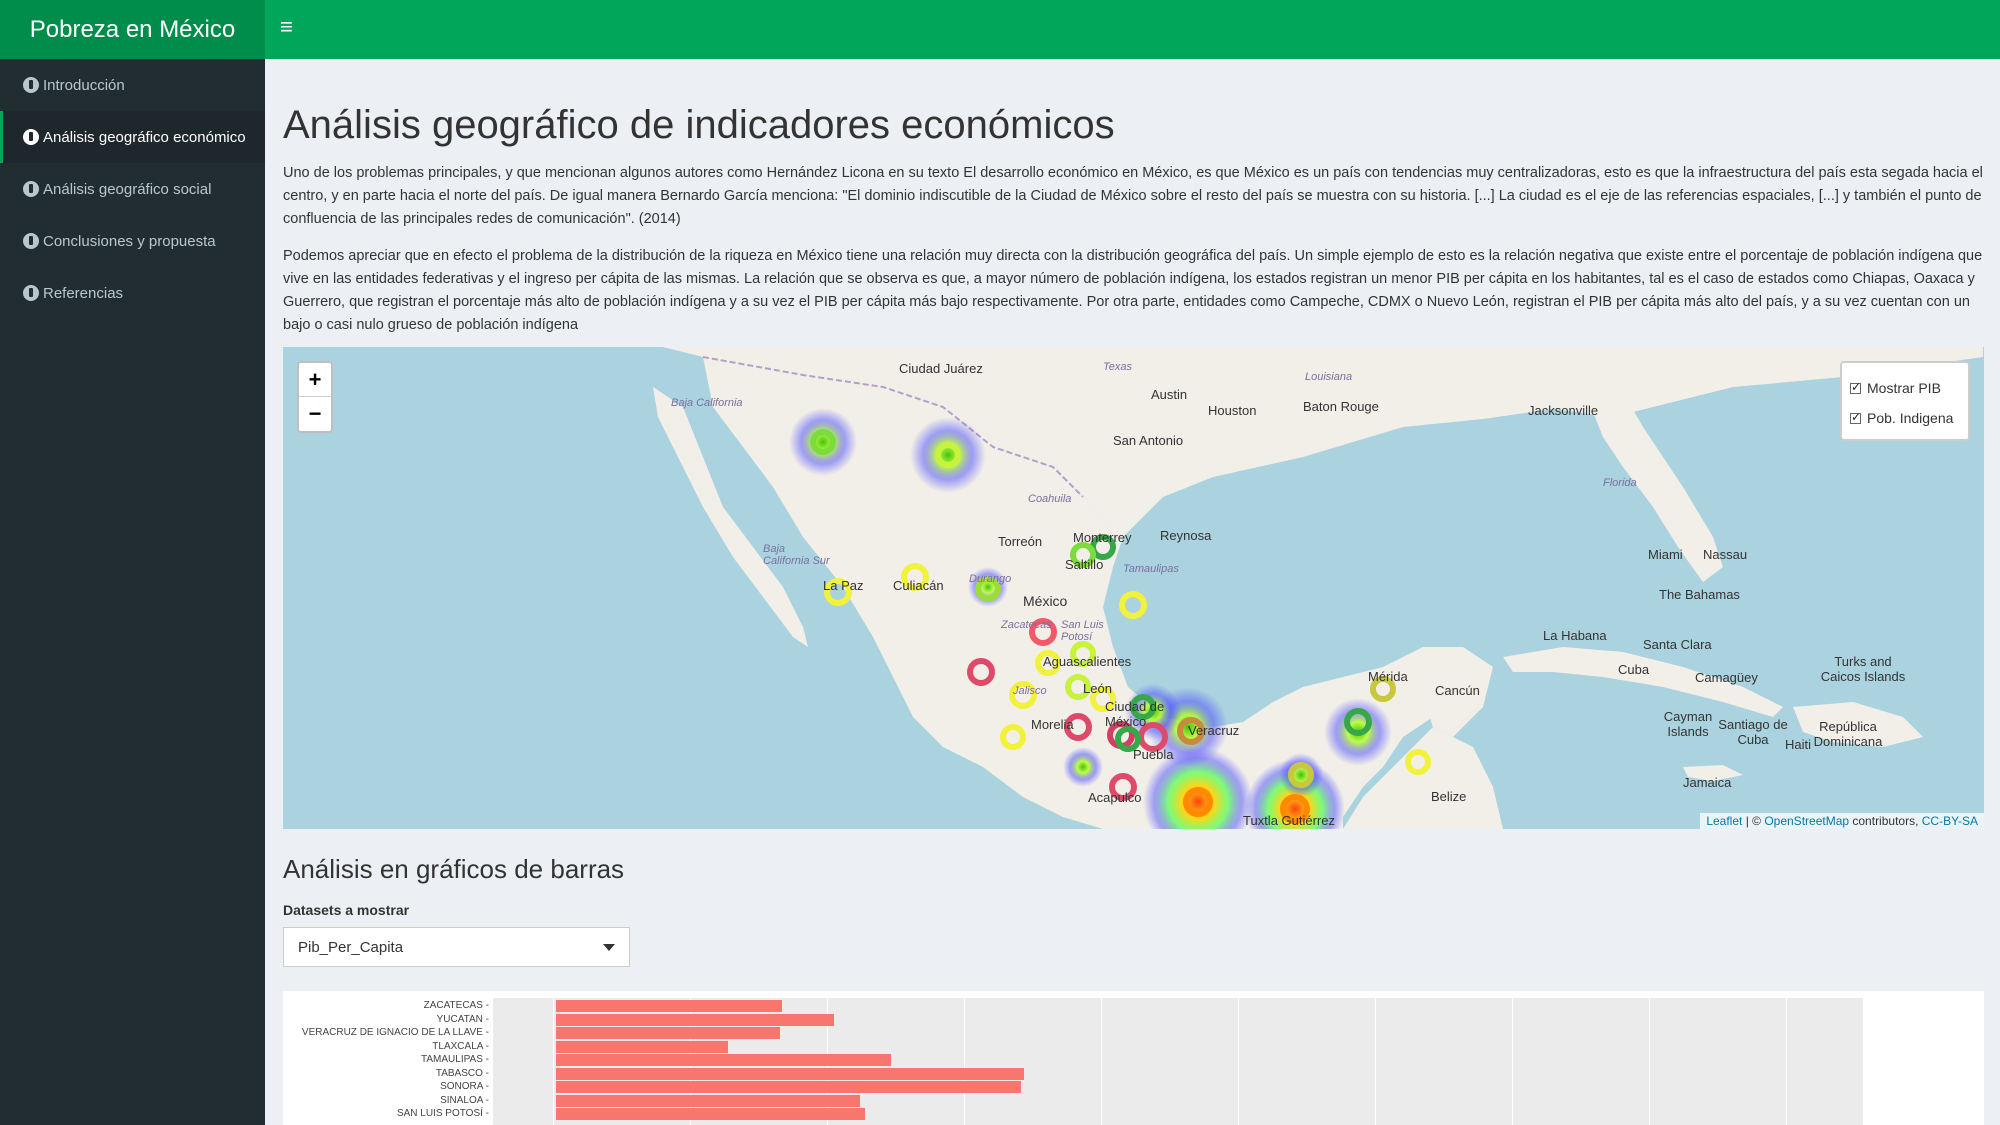  Describe the element at coordinates (1806, 821) in the screenshot. I see `osm-link: OpenStreetMap` at that location.